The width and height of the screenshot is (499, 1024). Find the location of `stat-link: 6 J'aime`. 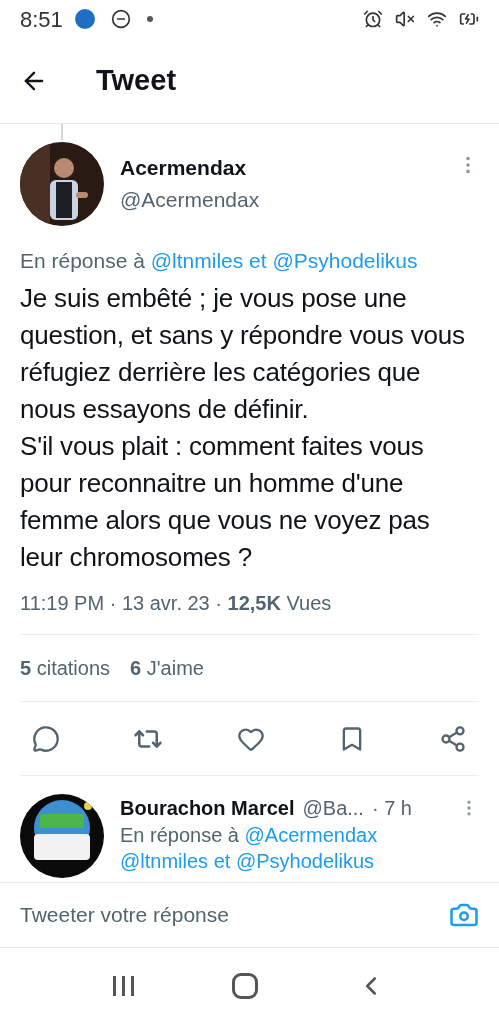

stat-link: 6 J'aime is located at coordinates (167, 668).